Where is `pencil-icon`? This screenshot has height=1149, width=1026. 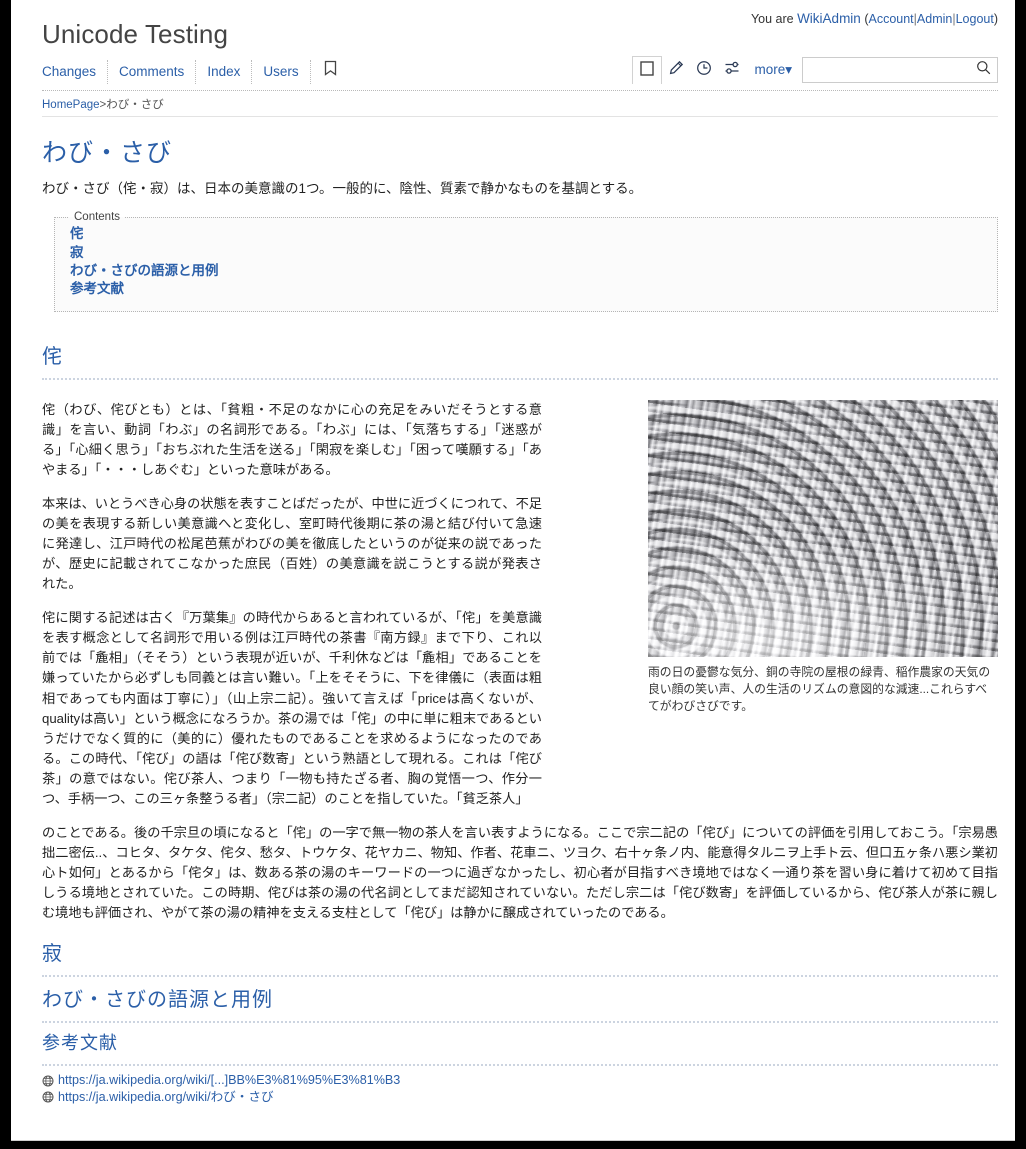 pencil-icon is located at coordinates (676, 70).